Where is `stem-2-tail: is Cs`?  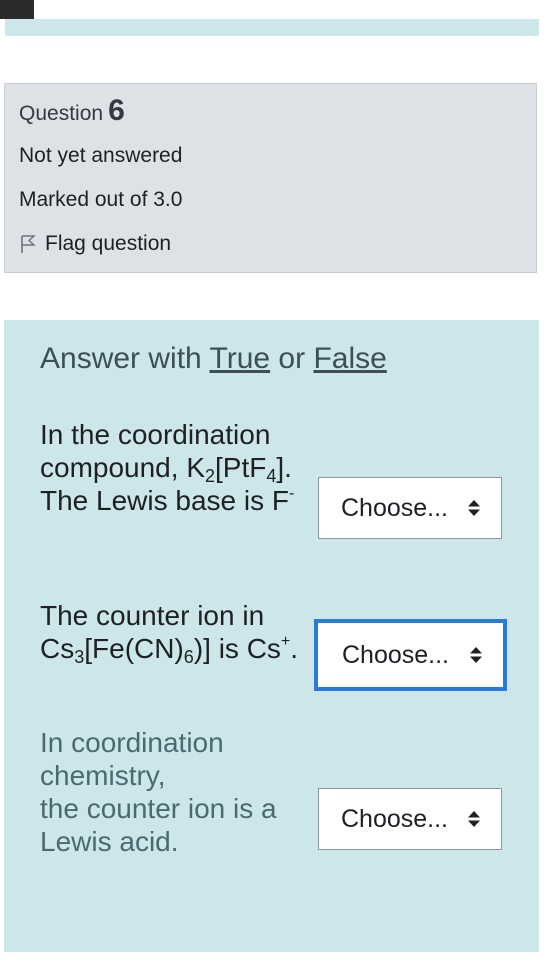
stem-2-tail: is Cs is located at coordinates (245, 648).